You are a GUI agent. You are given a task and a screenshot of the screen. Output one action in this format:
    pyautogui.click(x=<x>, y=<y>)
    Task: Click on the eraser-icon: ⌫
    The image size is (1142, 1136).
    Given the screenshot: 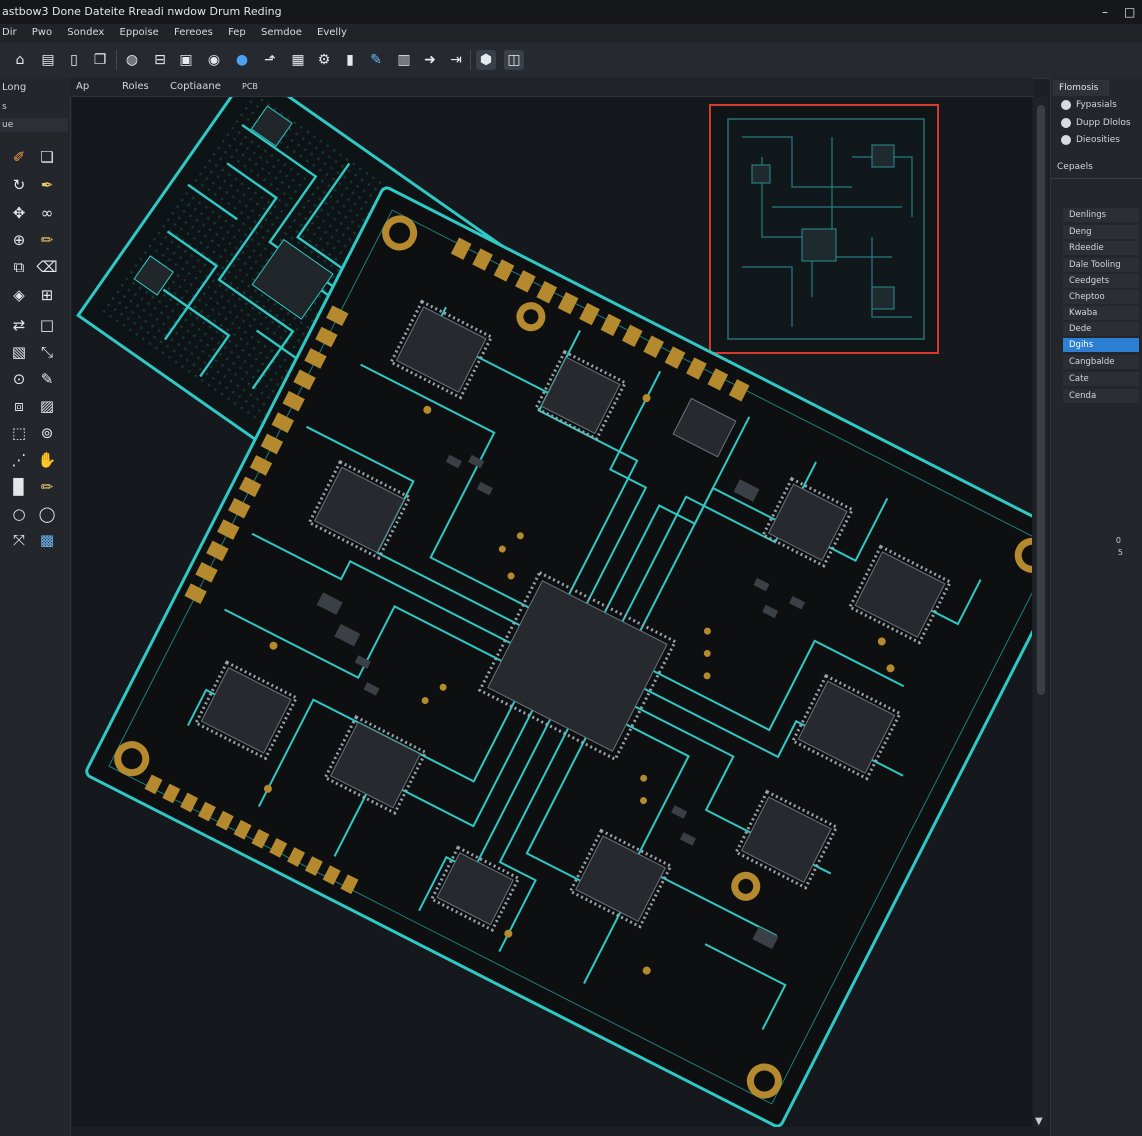 What is the action you would take?
    pyautogui.click(x=47, y=267)
    